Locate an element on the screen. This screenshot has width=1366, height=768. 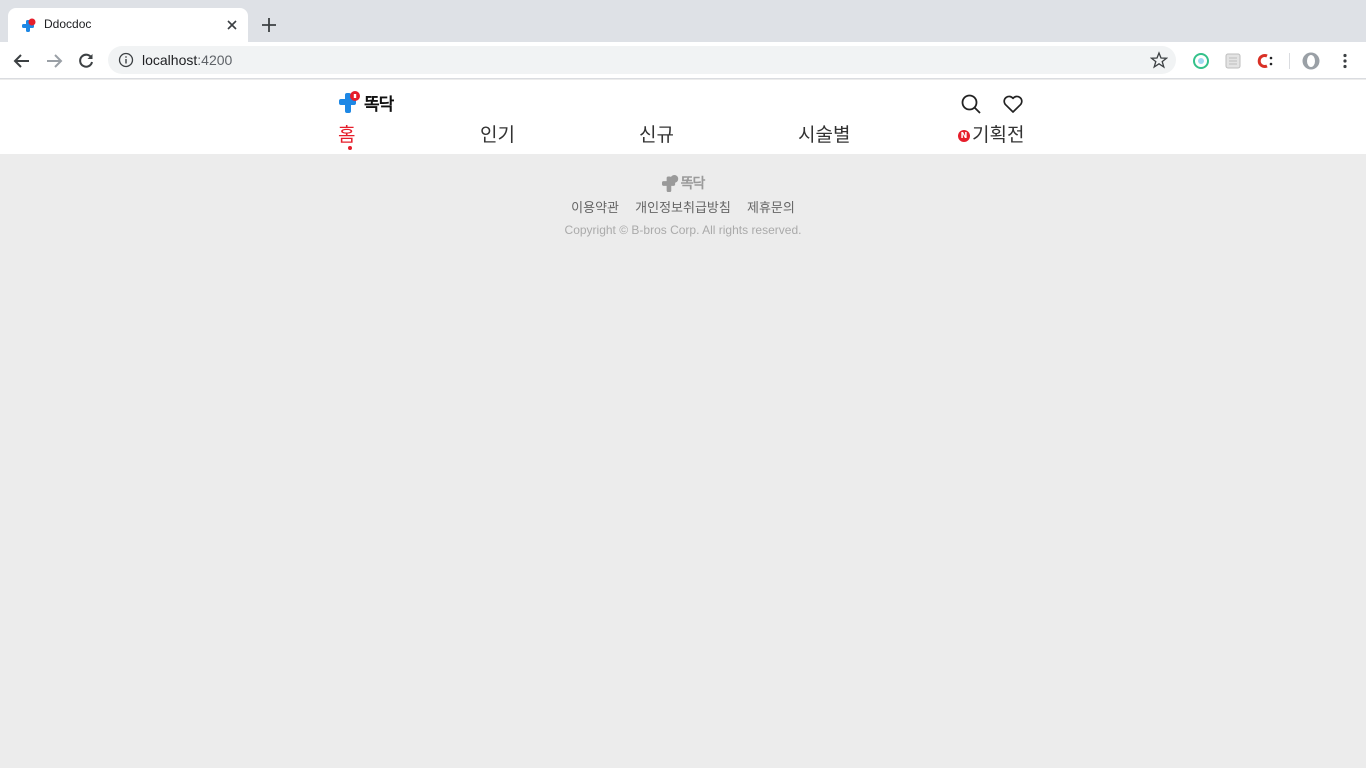
footer-link-partnership: 제휴문의 is located at coordinates (771, 208).